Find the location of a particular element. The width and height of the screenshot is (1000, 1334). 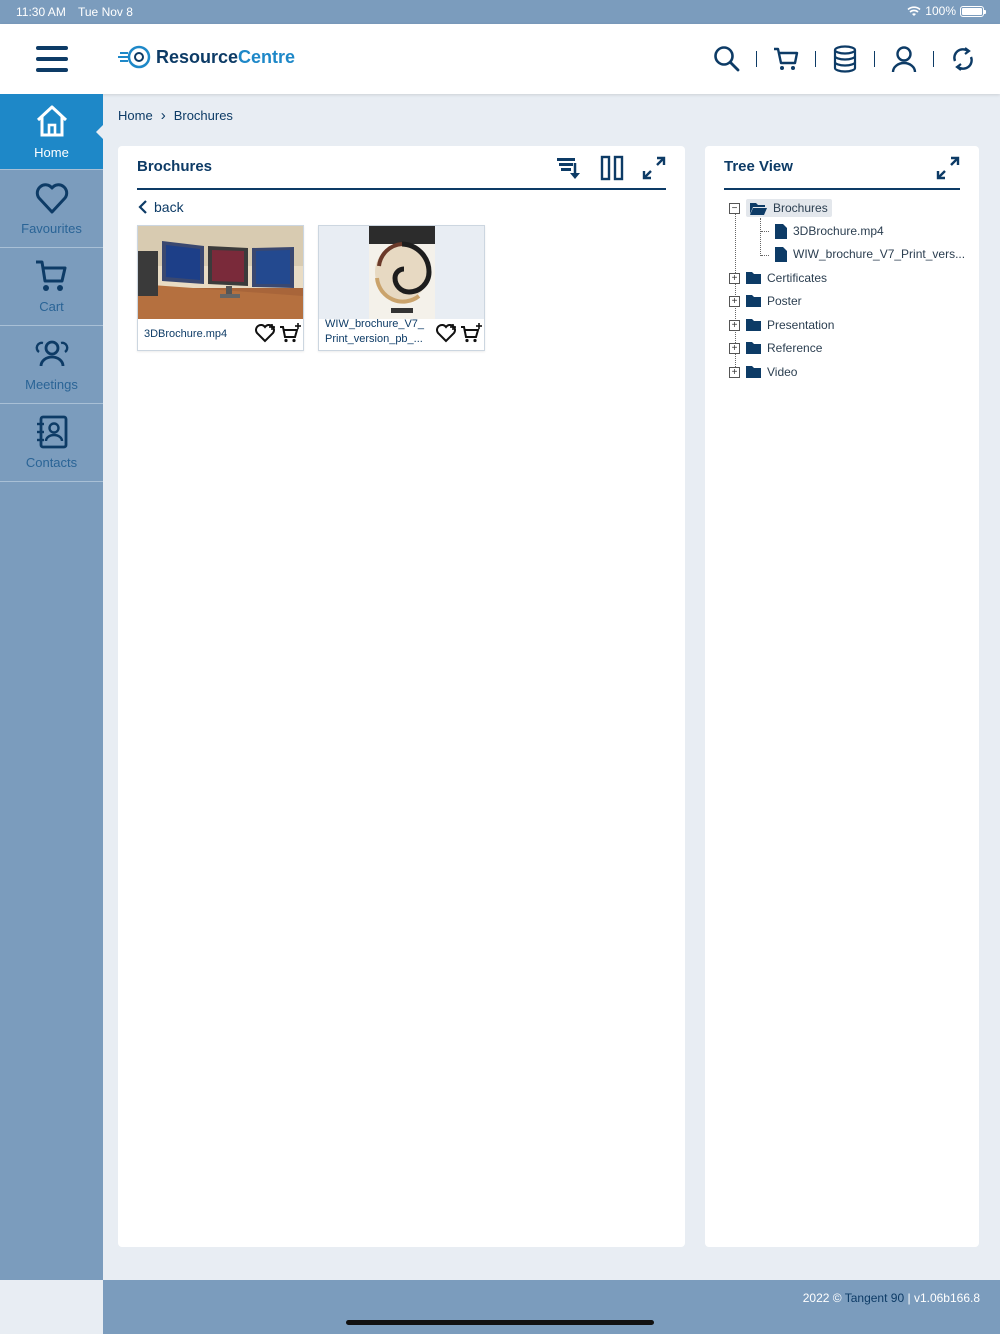

chevron-left-icon is located at coordinates (142, 207).